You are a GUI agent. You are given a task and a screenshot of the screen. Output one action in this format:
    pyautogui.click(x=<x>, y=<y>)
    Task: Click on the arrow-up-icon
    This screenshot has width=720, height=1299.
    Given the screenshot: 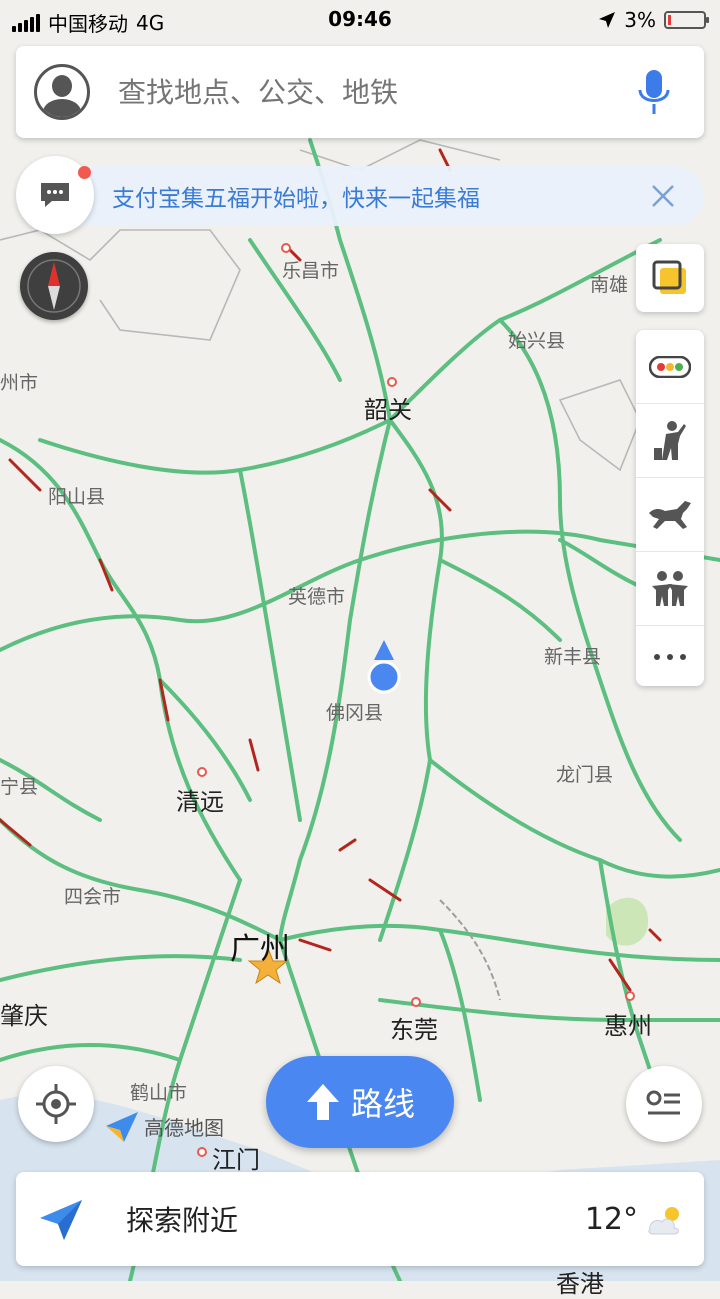 What is the action you would take?
    pyautogui.click(x=322, y=1102)
    